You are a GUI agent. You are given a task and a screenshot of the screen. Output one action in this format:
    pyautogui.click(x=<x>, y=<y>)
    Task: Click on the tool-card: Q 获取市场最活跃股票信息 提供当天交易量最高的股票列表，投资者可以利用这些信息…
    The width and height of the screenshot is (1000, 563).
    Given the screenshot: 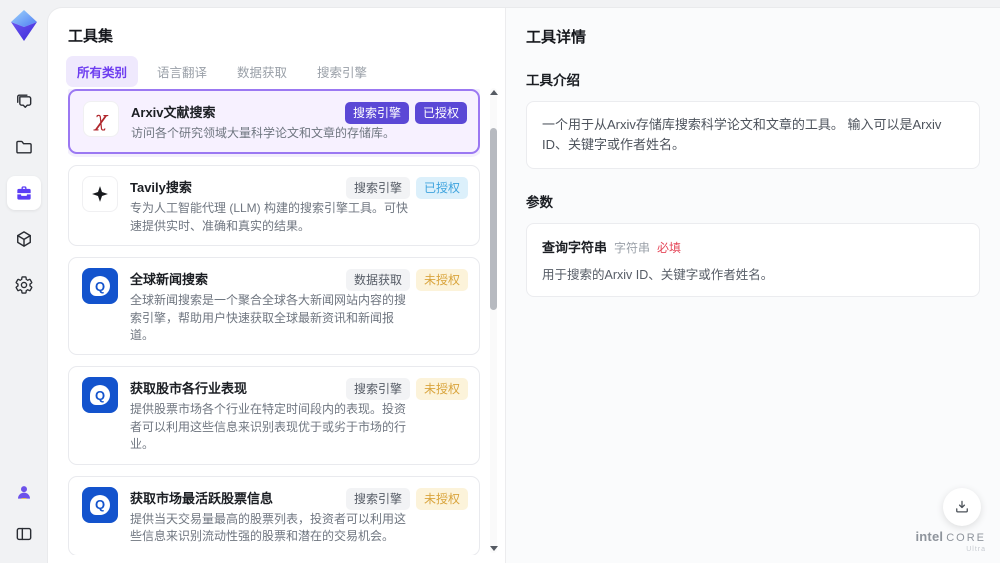 What is the action you would take?
    pyautogui.click(x=274, y=515)
    